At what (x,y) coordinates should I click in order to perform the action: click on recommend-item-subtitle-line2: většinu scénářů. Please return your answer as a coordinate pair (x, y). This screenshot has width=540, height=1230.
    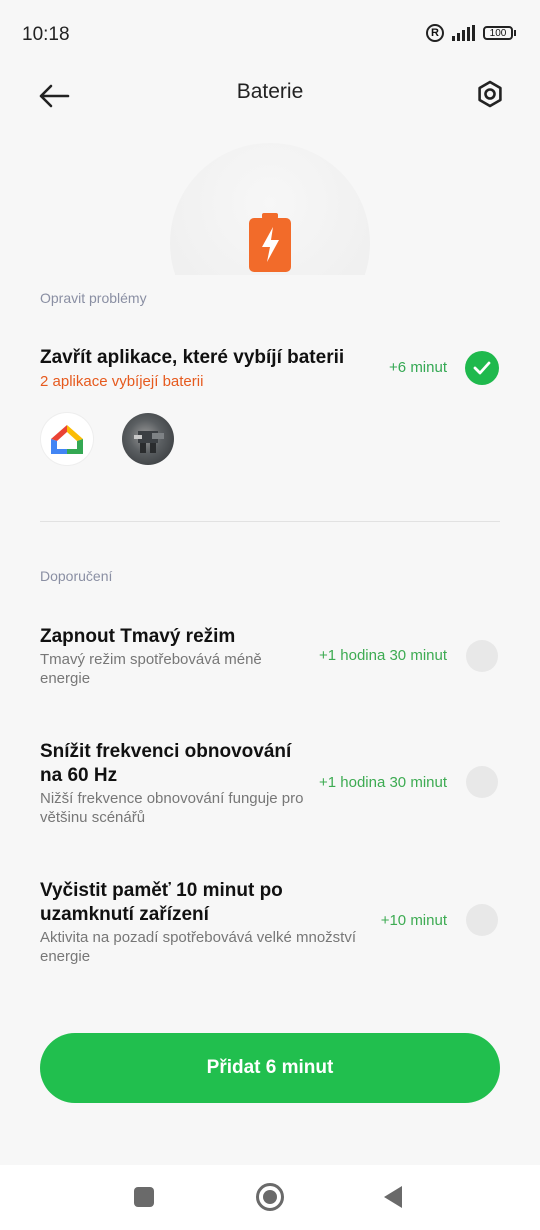
    Looking at the image, I should click on (93, 817).